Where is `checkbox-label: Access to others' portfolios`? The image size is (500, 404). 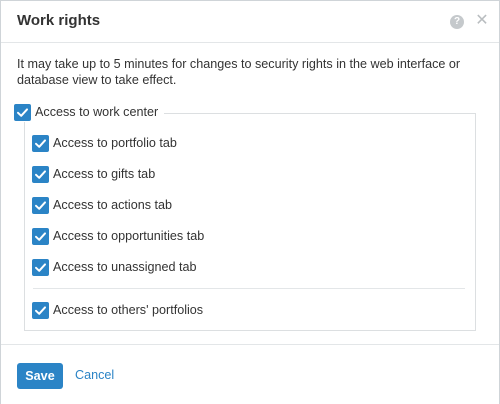 checkbox-label: Access to others' portfolios is located at coordinates (128, 310).